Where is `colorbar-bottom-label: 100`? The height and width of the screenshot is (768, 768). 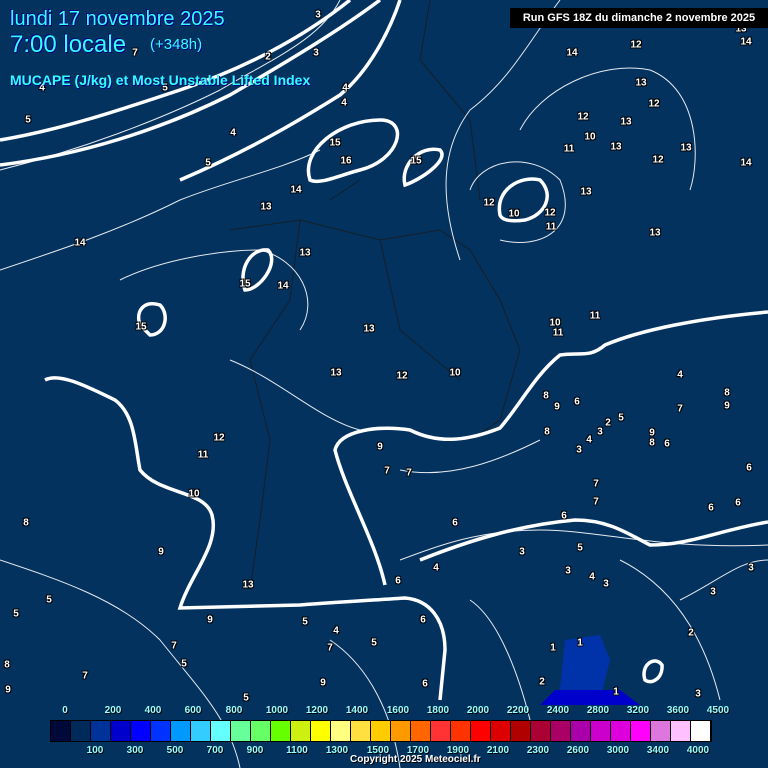
colorbar-bottom-label: 100 is located at coordinates (95, 750).